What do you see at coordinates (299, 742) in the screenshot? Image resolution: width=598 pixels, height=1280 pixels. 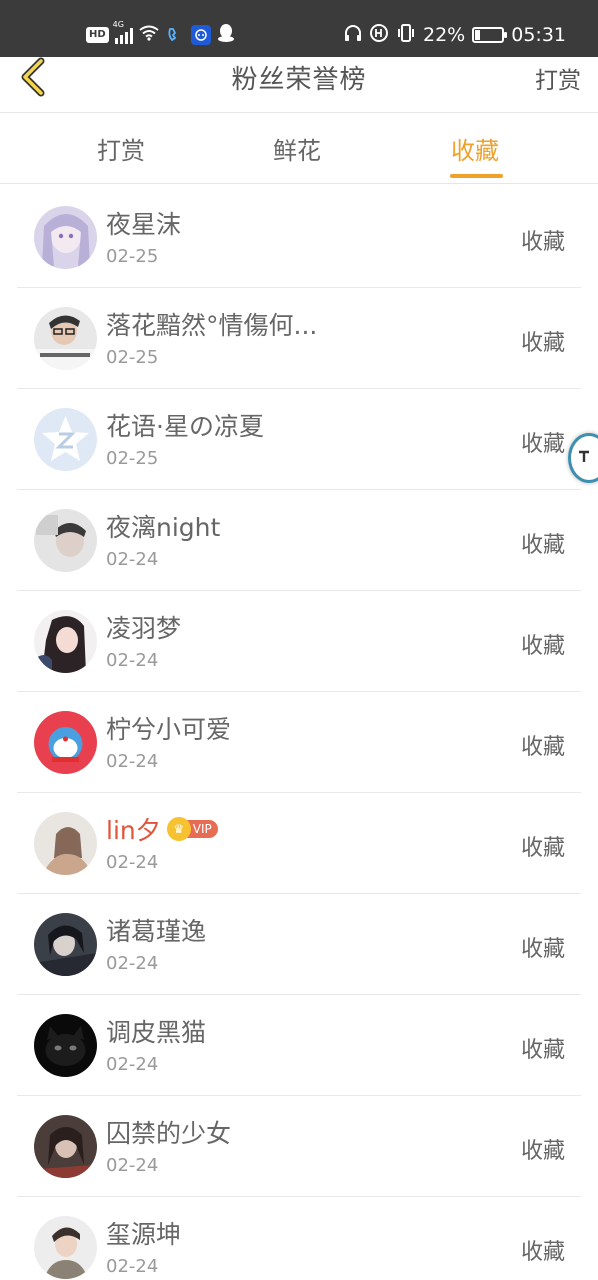 I see `list-item: 柠兮小可爱 02-24 收藏` at bounding box center [299, 742].